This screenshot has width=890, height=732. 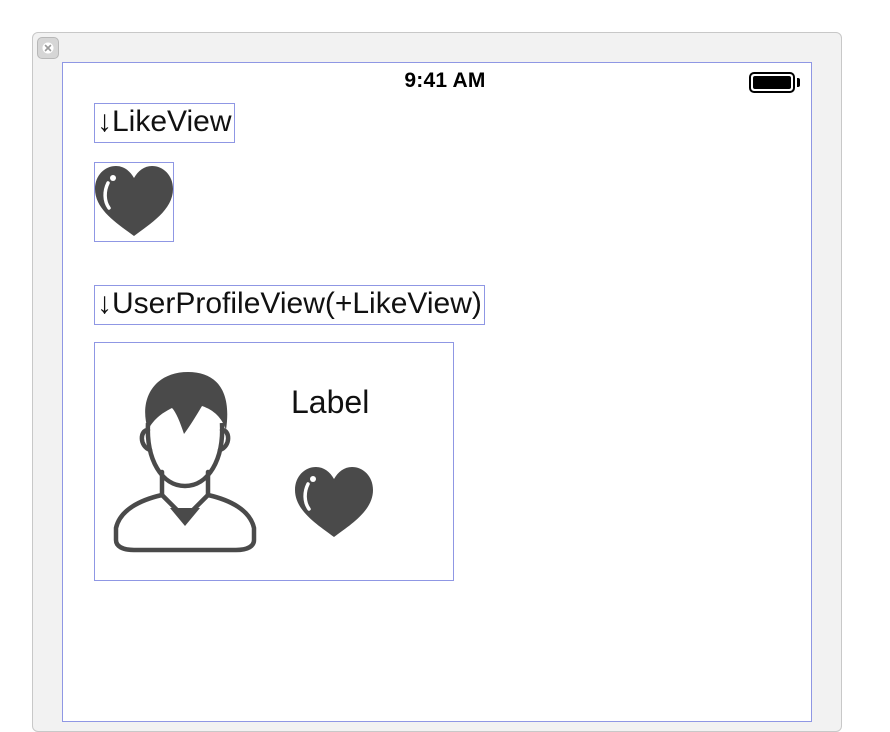 I want to click on close-button, so click(x=48, y=48).